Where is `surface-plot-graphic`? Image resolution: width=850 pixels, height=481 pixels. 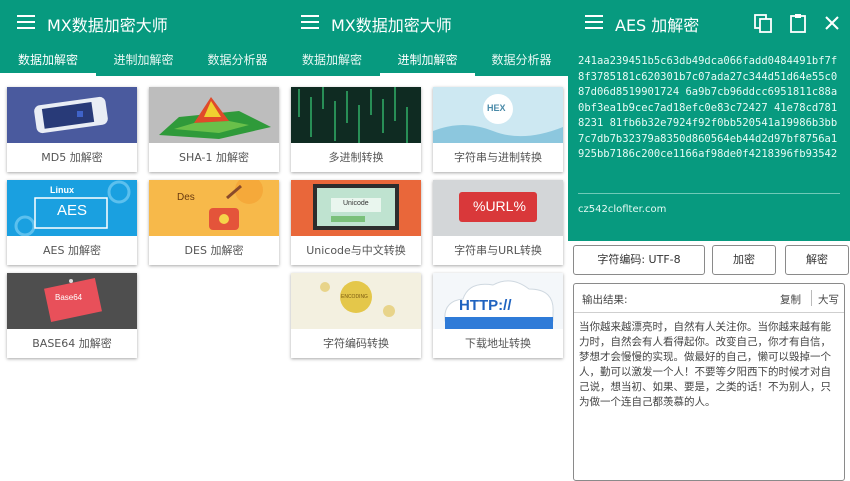
surface-plot-graphic is located at coordinates (214, 115).